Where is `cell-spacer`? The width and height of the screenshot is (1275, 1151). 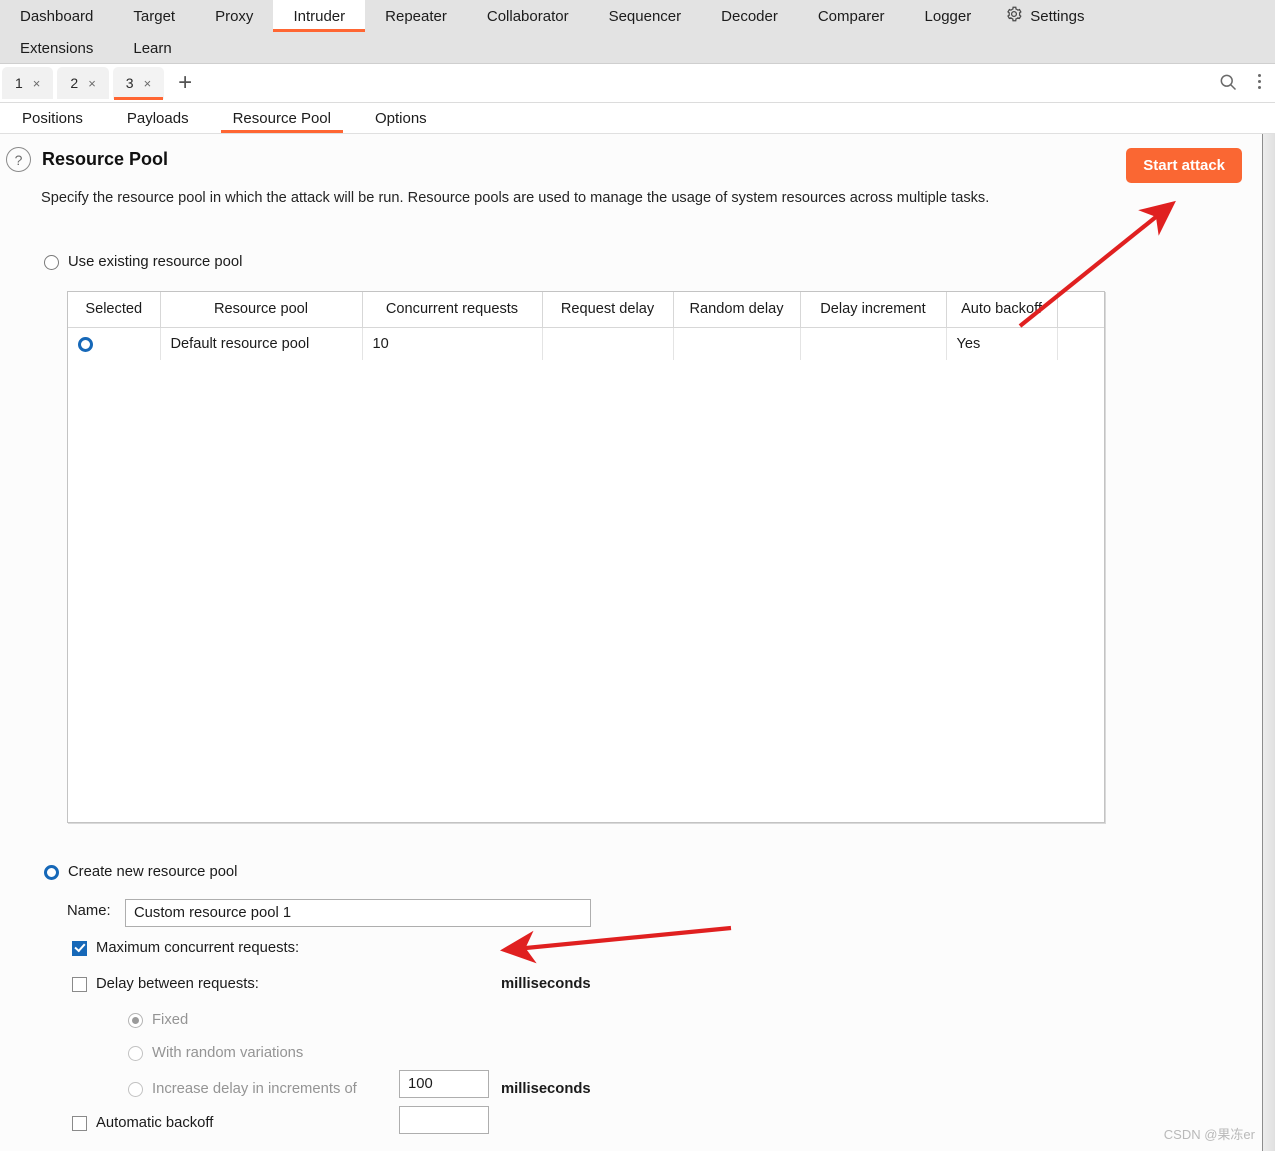 cell-spacer is located at coordinates (1080, 343).